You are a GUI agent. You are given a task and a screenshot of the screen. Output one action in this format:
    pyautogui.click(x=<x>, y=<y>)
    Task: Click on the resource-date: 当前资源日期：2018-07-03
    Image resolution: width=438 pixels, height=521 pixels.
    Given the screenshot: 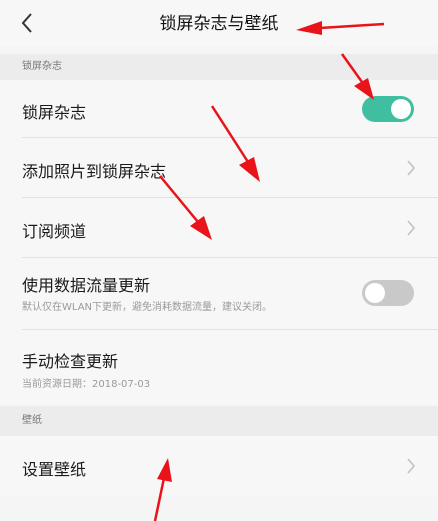 What is the action you would take?
    pyautogui.click(x=86, y=384)
    